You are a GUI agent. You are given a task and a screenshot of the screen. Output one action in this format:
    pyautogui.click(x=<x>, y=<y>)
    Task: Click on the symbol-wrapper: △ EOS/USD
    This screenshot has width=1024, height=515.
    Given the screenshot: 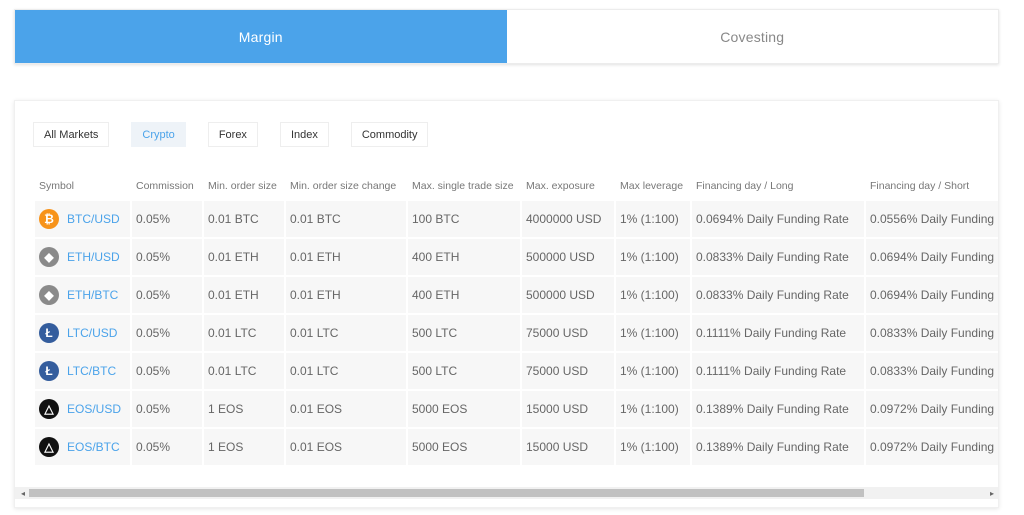 What is the action you would take?
    pyautogui.click(x=82, y=409)
    